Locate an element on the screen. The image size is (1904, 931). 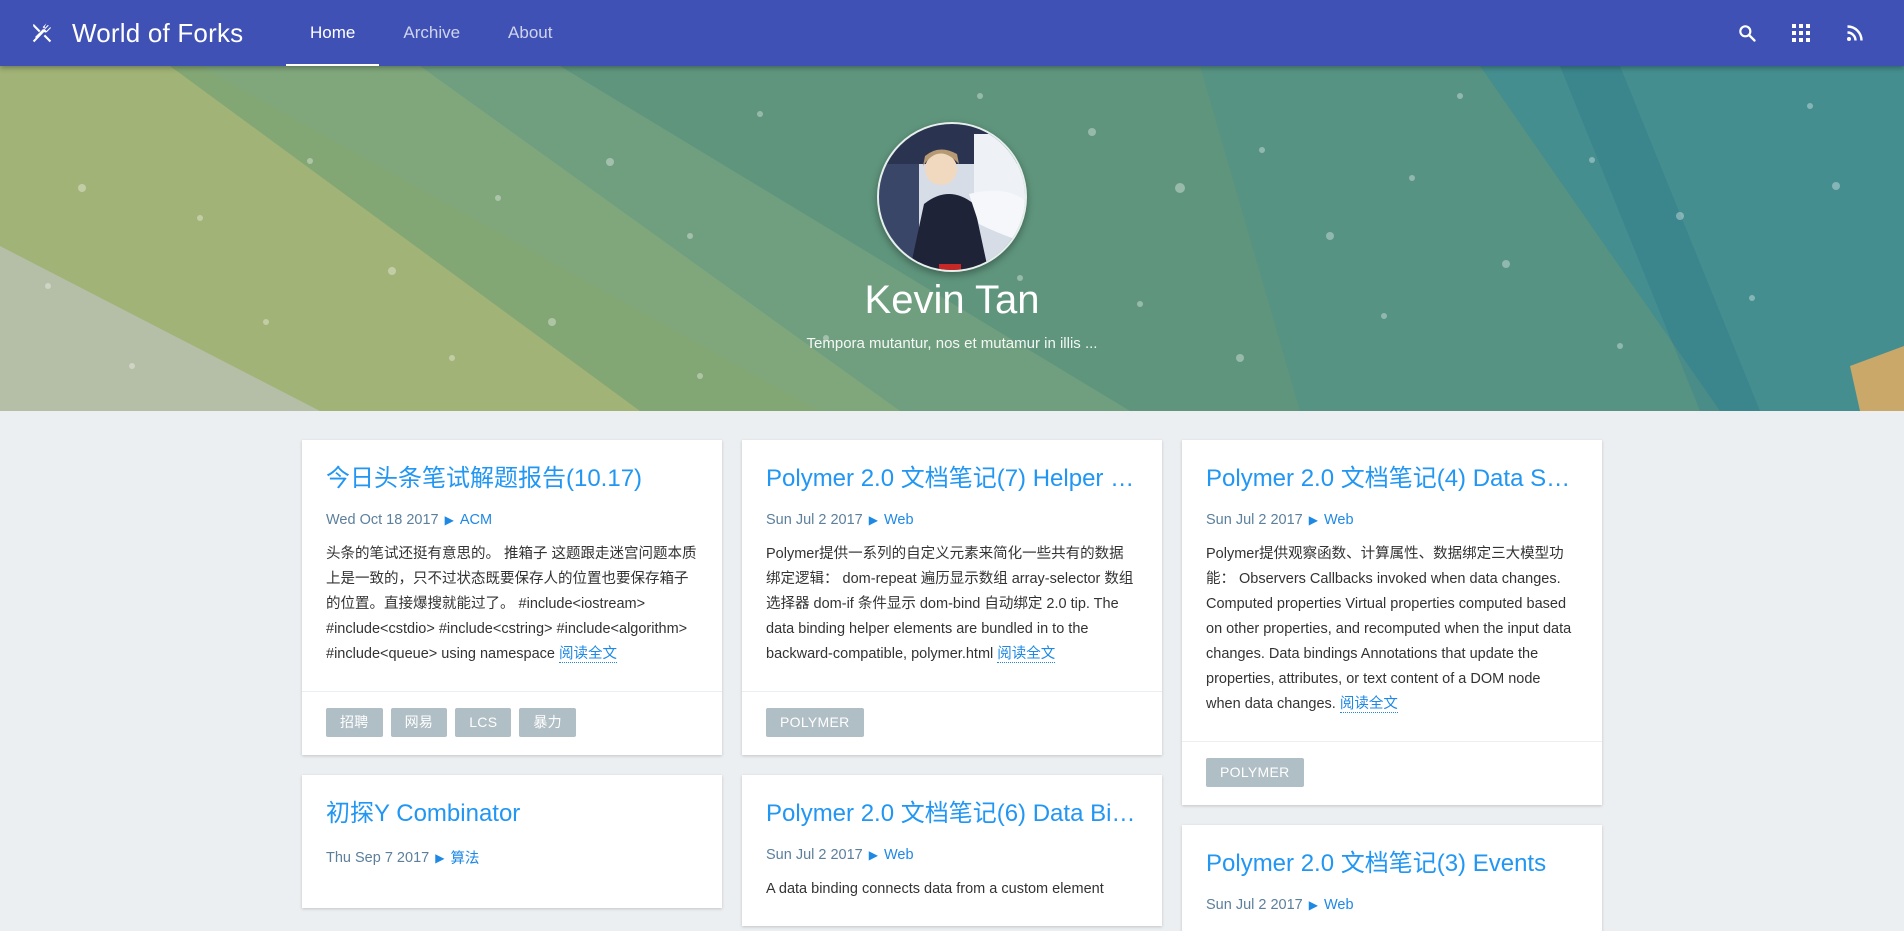
post-title: Polymer 2.0 文档笔记(4) Data System is located at coordinates (1392, 479).